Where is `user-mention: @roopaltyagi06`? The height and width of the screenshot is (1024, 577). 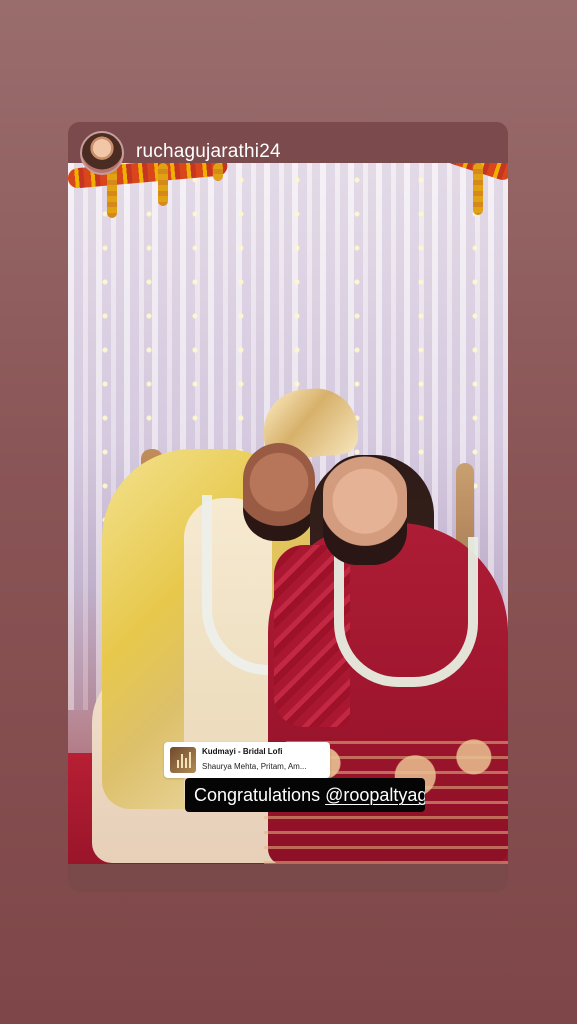
user-mention: @roopaltyagi06 is located at coordinates (375, 795).